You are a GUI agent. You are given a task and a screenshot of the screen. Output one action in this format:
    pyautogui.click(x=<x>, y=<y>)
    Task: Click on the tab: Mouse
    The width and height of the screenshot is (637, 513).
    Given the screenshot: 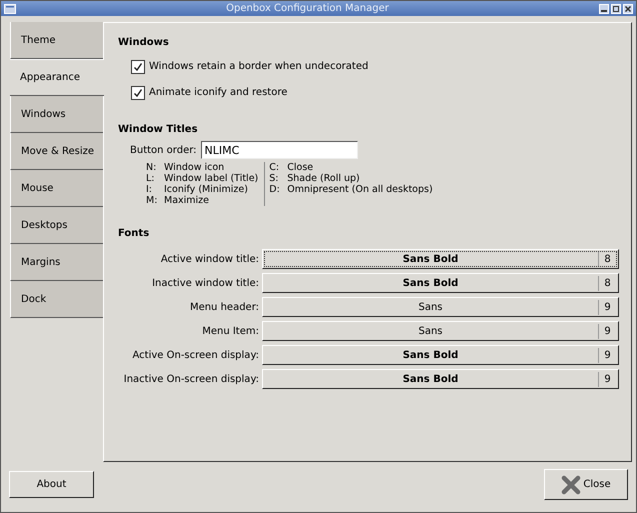 What is the action you would take?
    pyautogui.click(x=56, y=188)
    